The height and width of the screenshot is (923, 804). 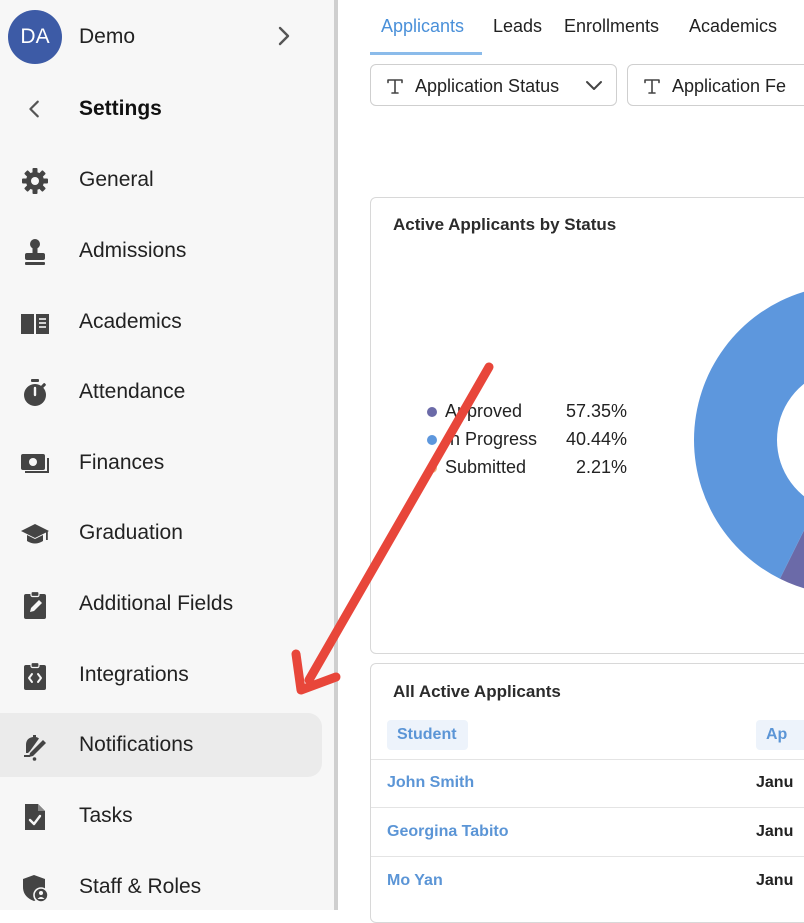 I want to click on file-check-icon, so click(x=35, y=817).